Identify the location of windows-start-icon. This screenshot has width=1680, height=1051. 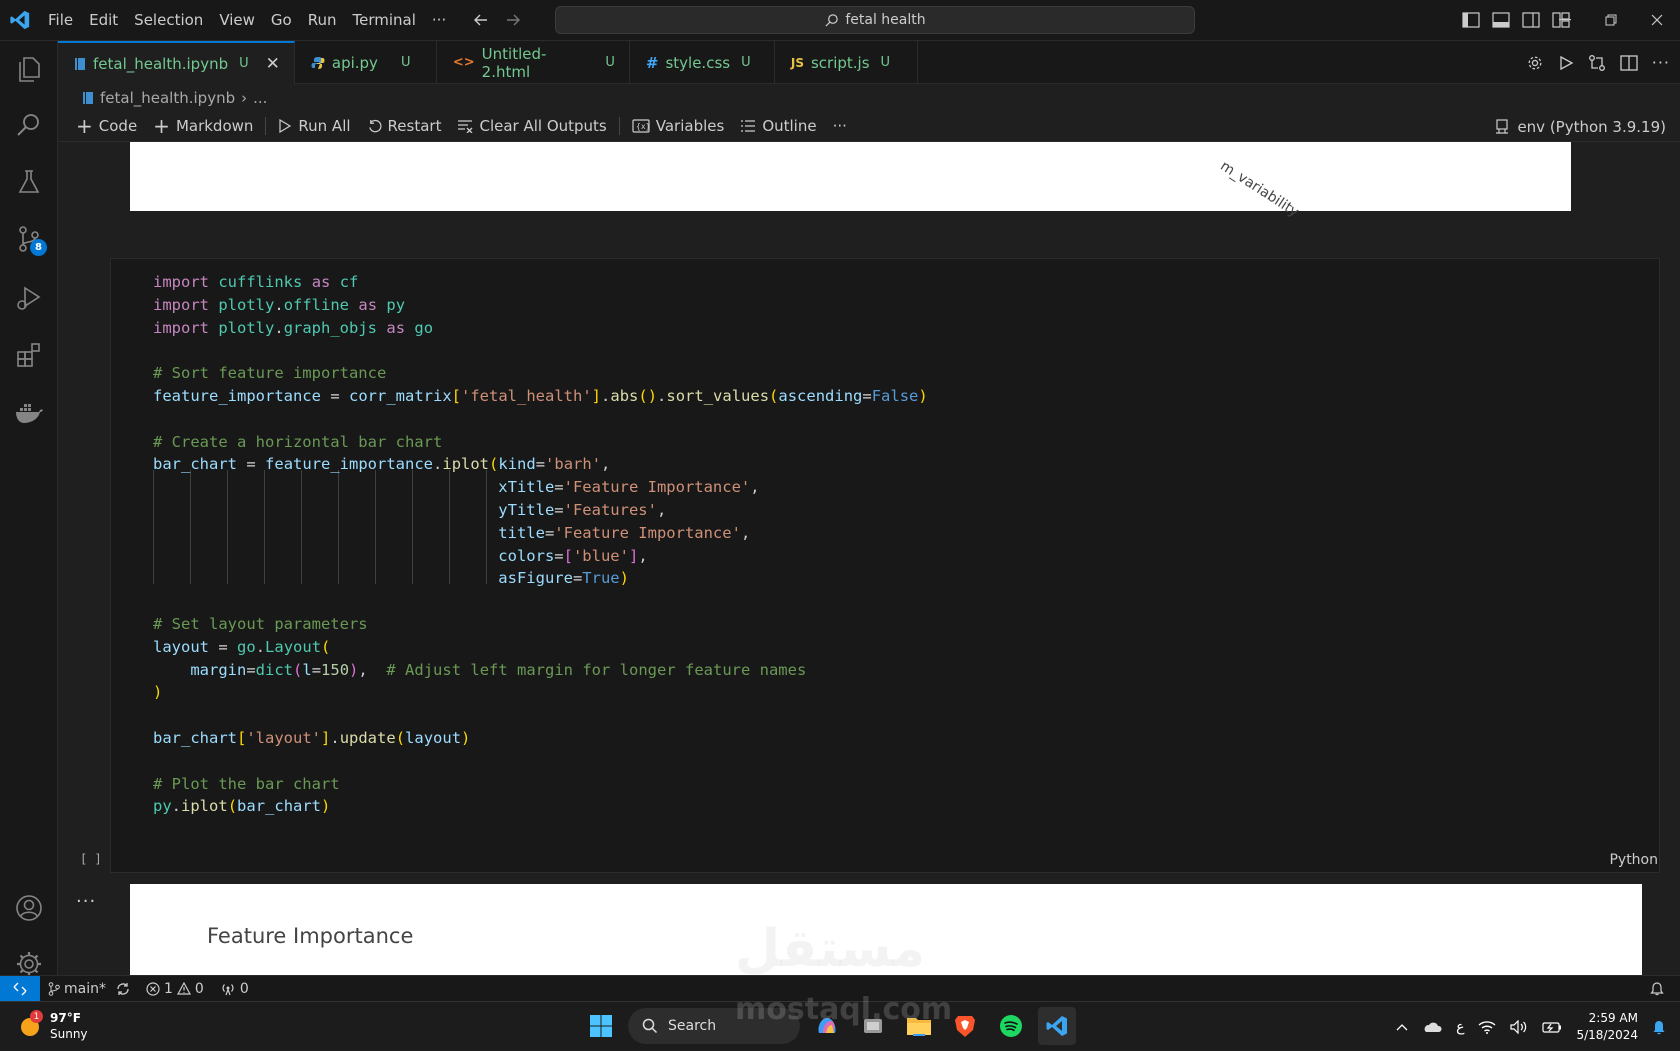
(601, 1026).